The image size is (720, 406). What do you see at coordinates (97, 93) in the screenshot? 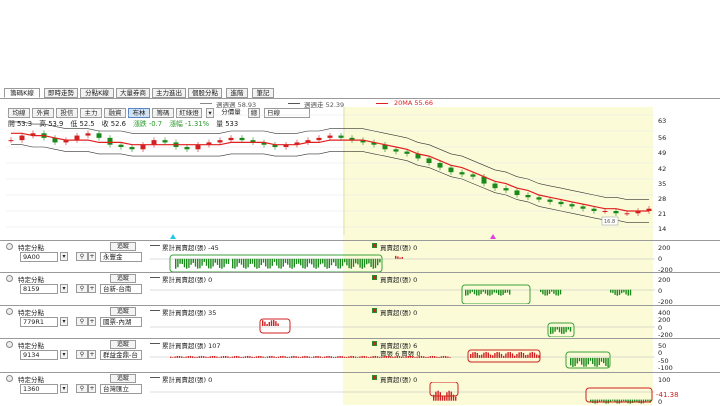
I see `tab-branch-kline: 分點K線` at bounding box center [97, 93].